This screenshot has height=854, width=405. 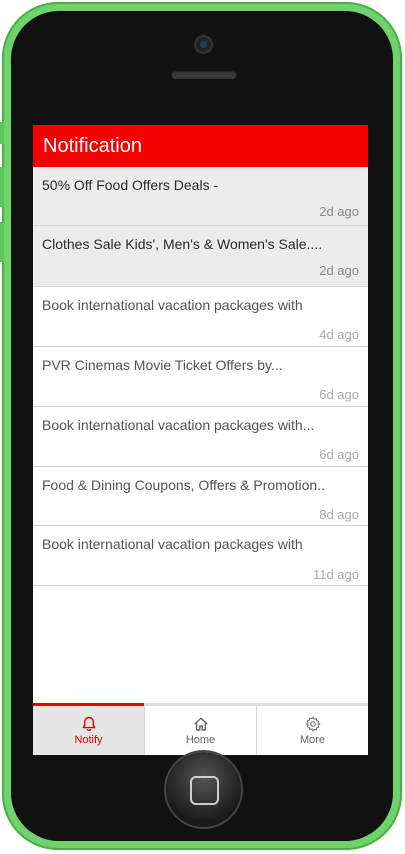 What do you see at coordinates (92, 145) in the screenshot?
I see `page-title: Notification` at bounding box center [92, 145].